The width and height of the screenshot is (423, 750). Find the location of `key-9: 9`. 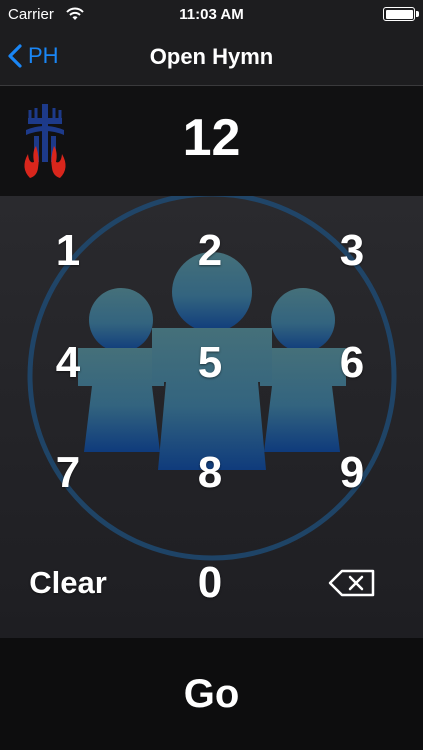

key-9: 9 is located at coordinates (352, 473).